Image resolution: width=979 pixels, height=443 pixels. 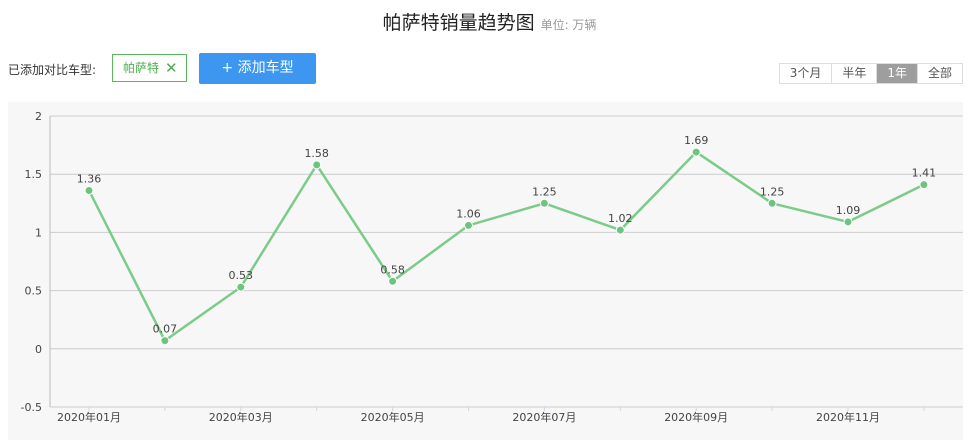 What do you see at coordinates (241, 275) in the screenshot?
I see `data-label: 0.53` at bounding box center [241, 275].